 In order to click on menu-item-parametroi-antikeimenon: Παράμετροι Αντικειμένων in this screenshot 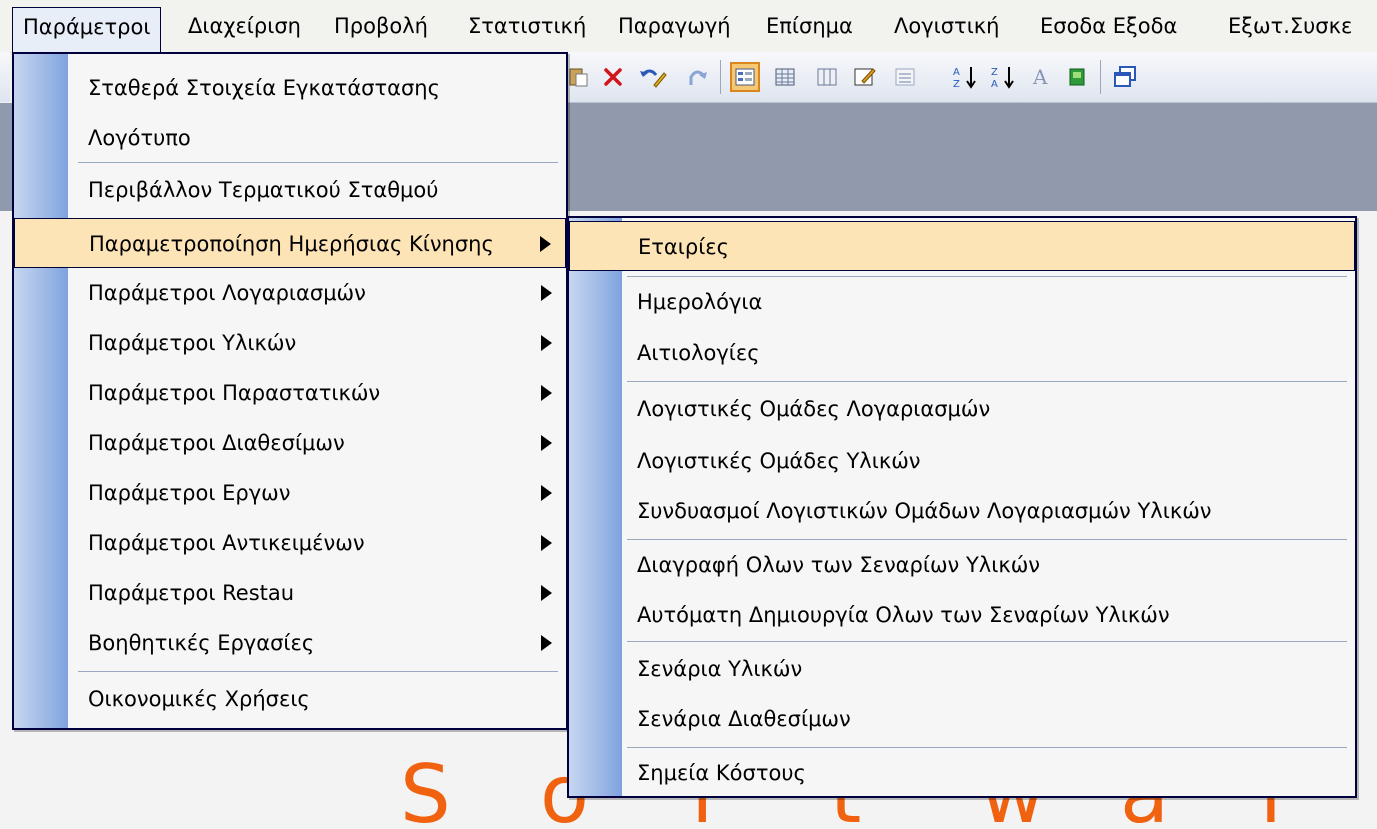, I will do `click(290, 543)`.